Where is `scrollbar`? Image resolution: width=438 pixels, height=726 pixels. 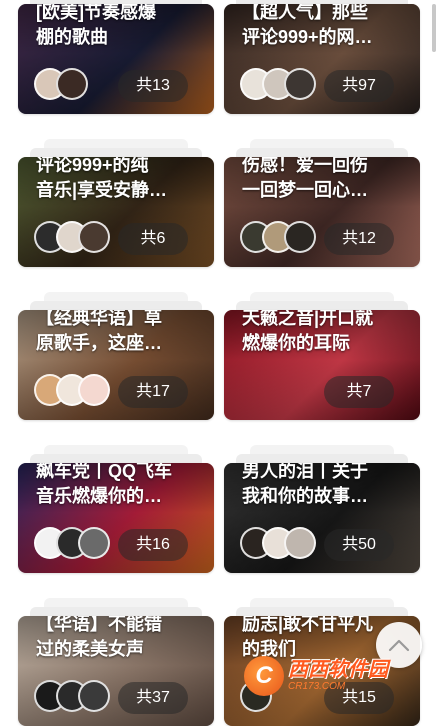
scrollbar is located at coordinates (434, 28).